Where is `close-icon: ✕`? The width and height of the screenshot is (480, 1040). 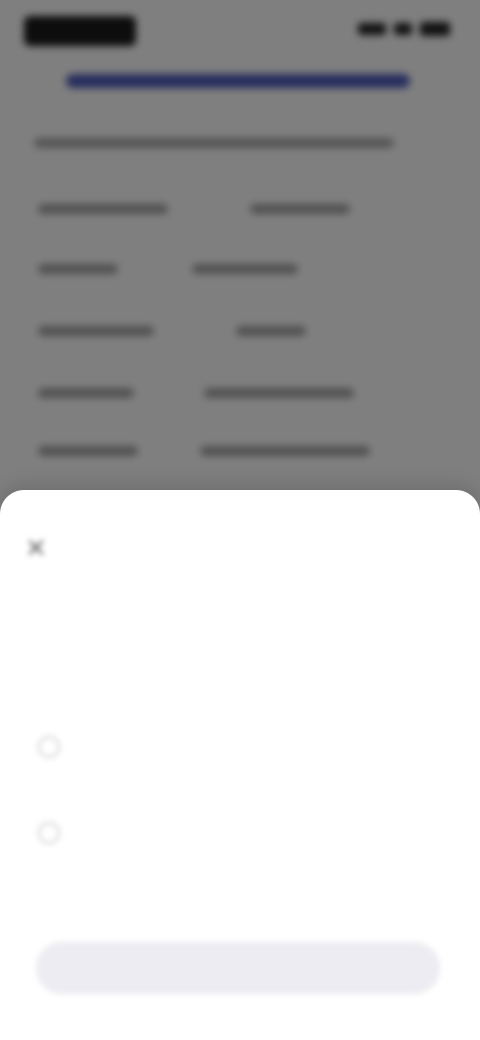 close-icon: ✕ is located at coordinates (36, 548).